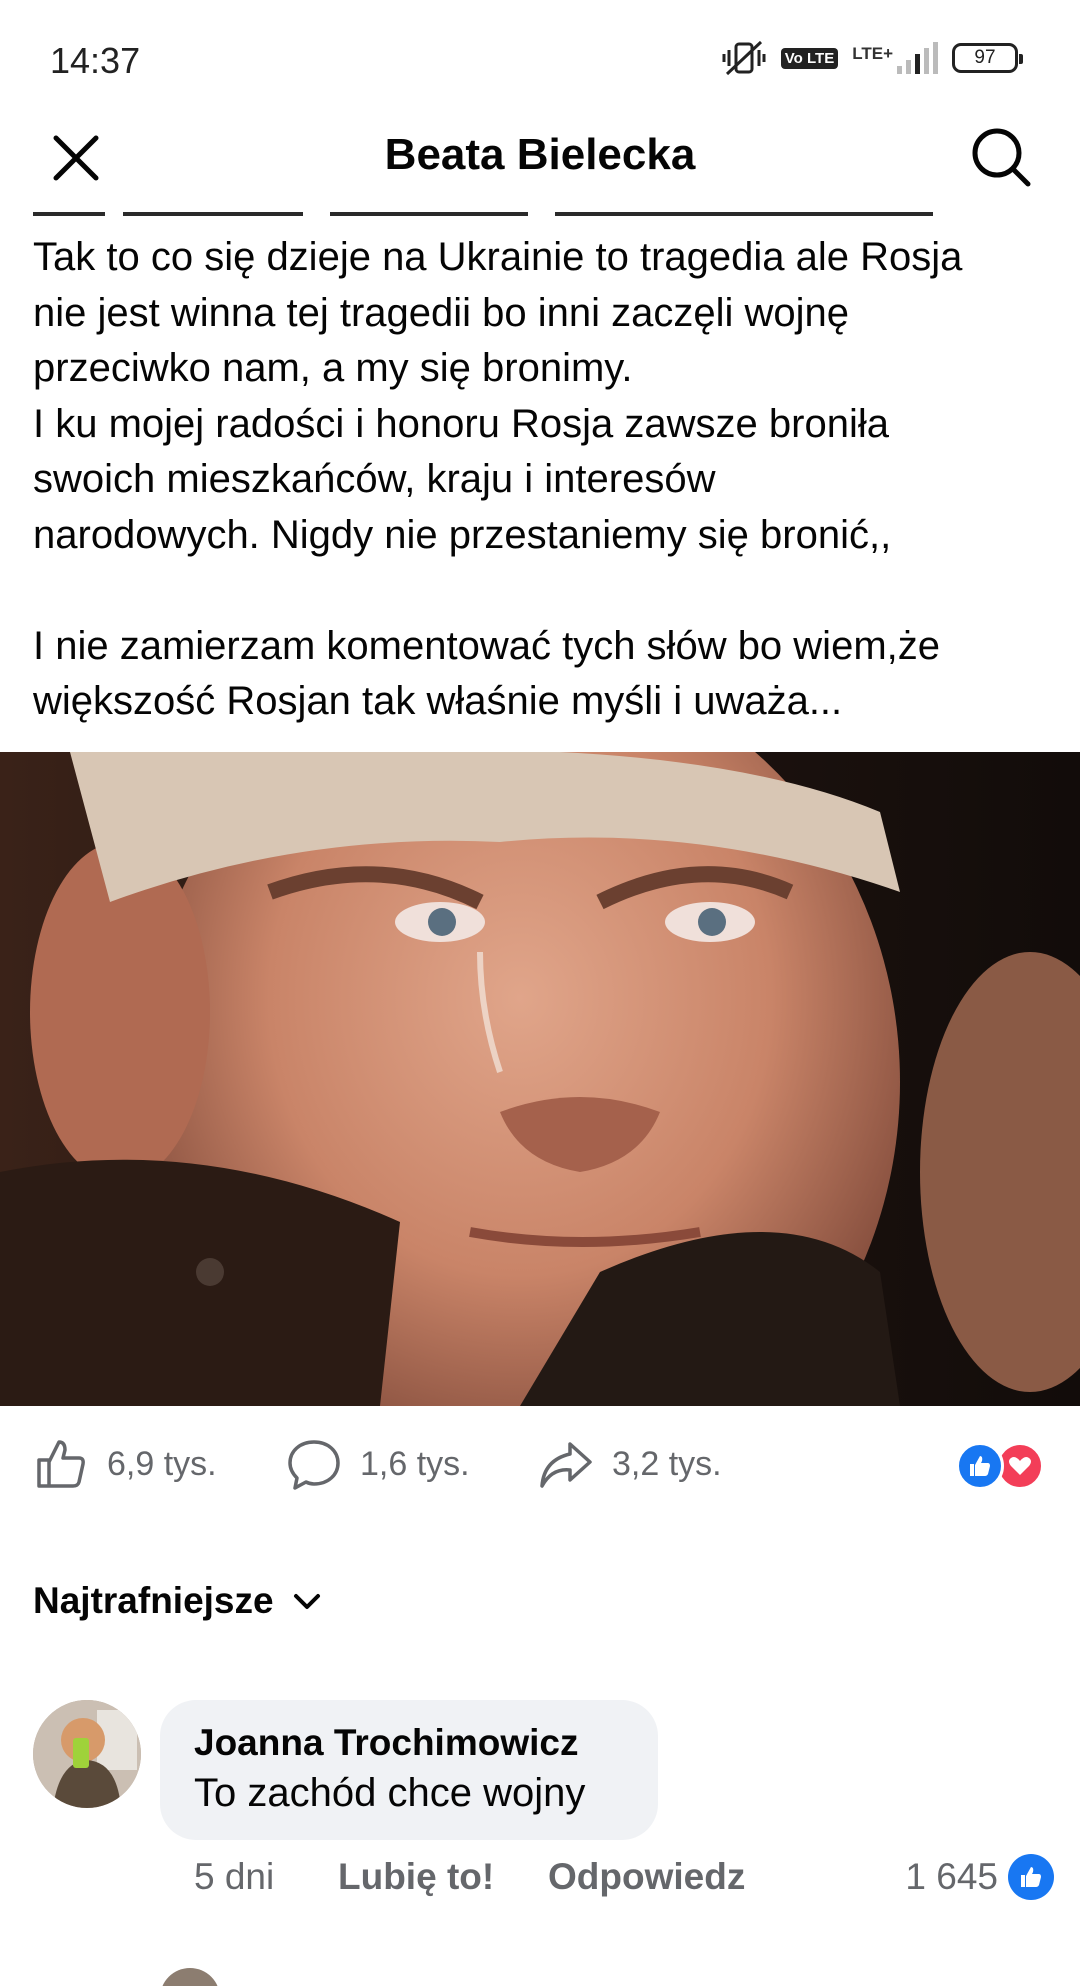 Image resolution: width=1080 pixels, height=1986 pixels. I want to click on share-count: 3,2 tys., so click(667, 1463).